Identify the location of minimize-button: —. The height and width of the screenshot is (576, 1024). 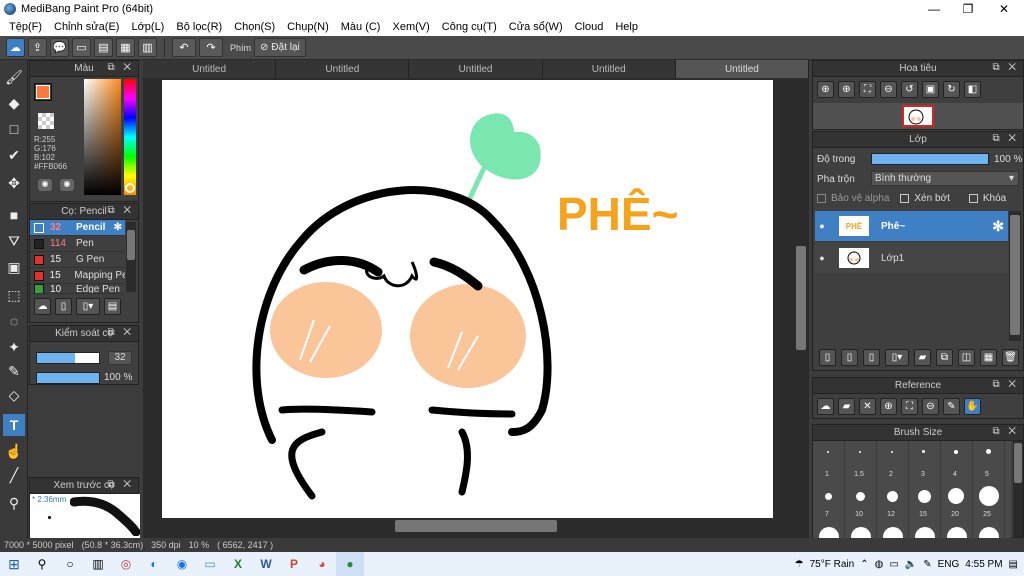
(934, 9).